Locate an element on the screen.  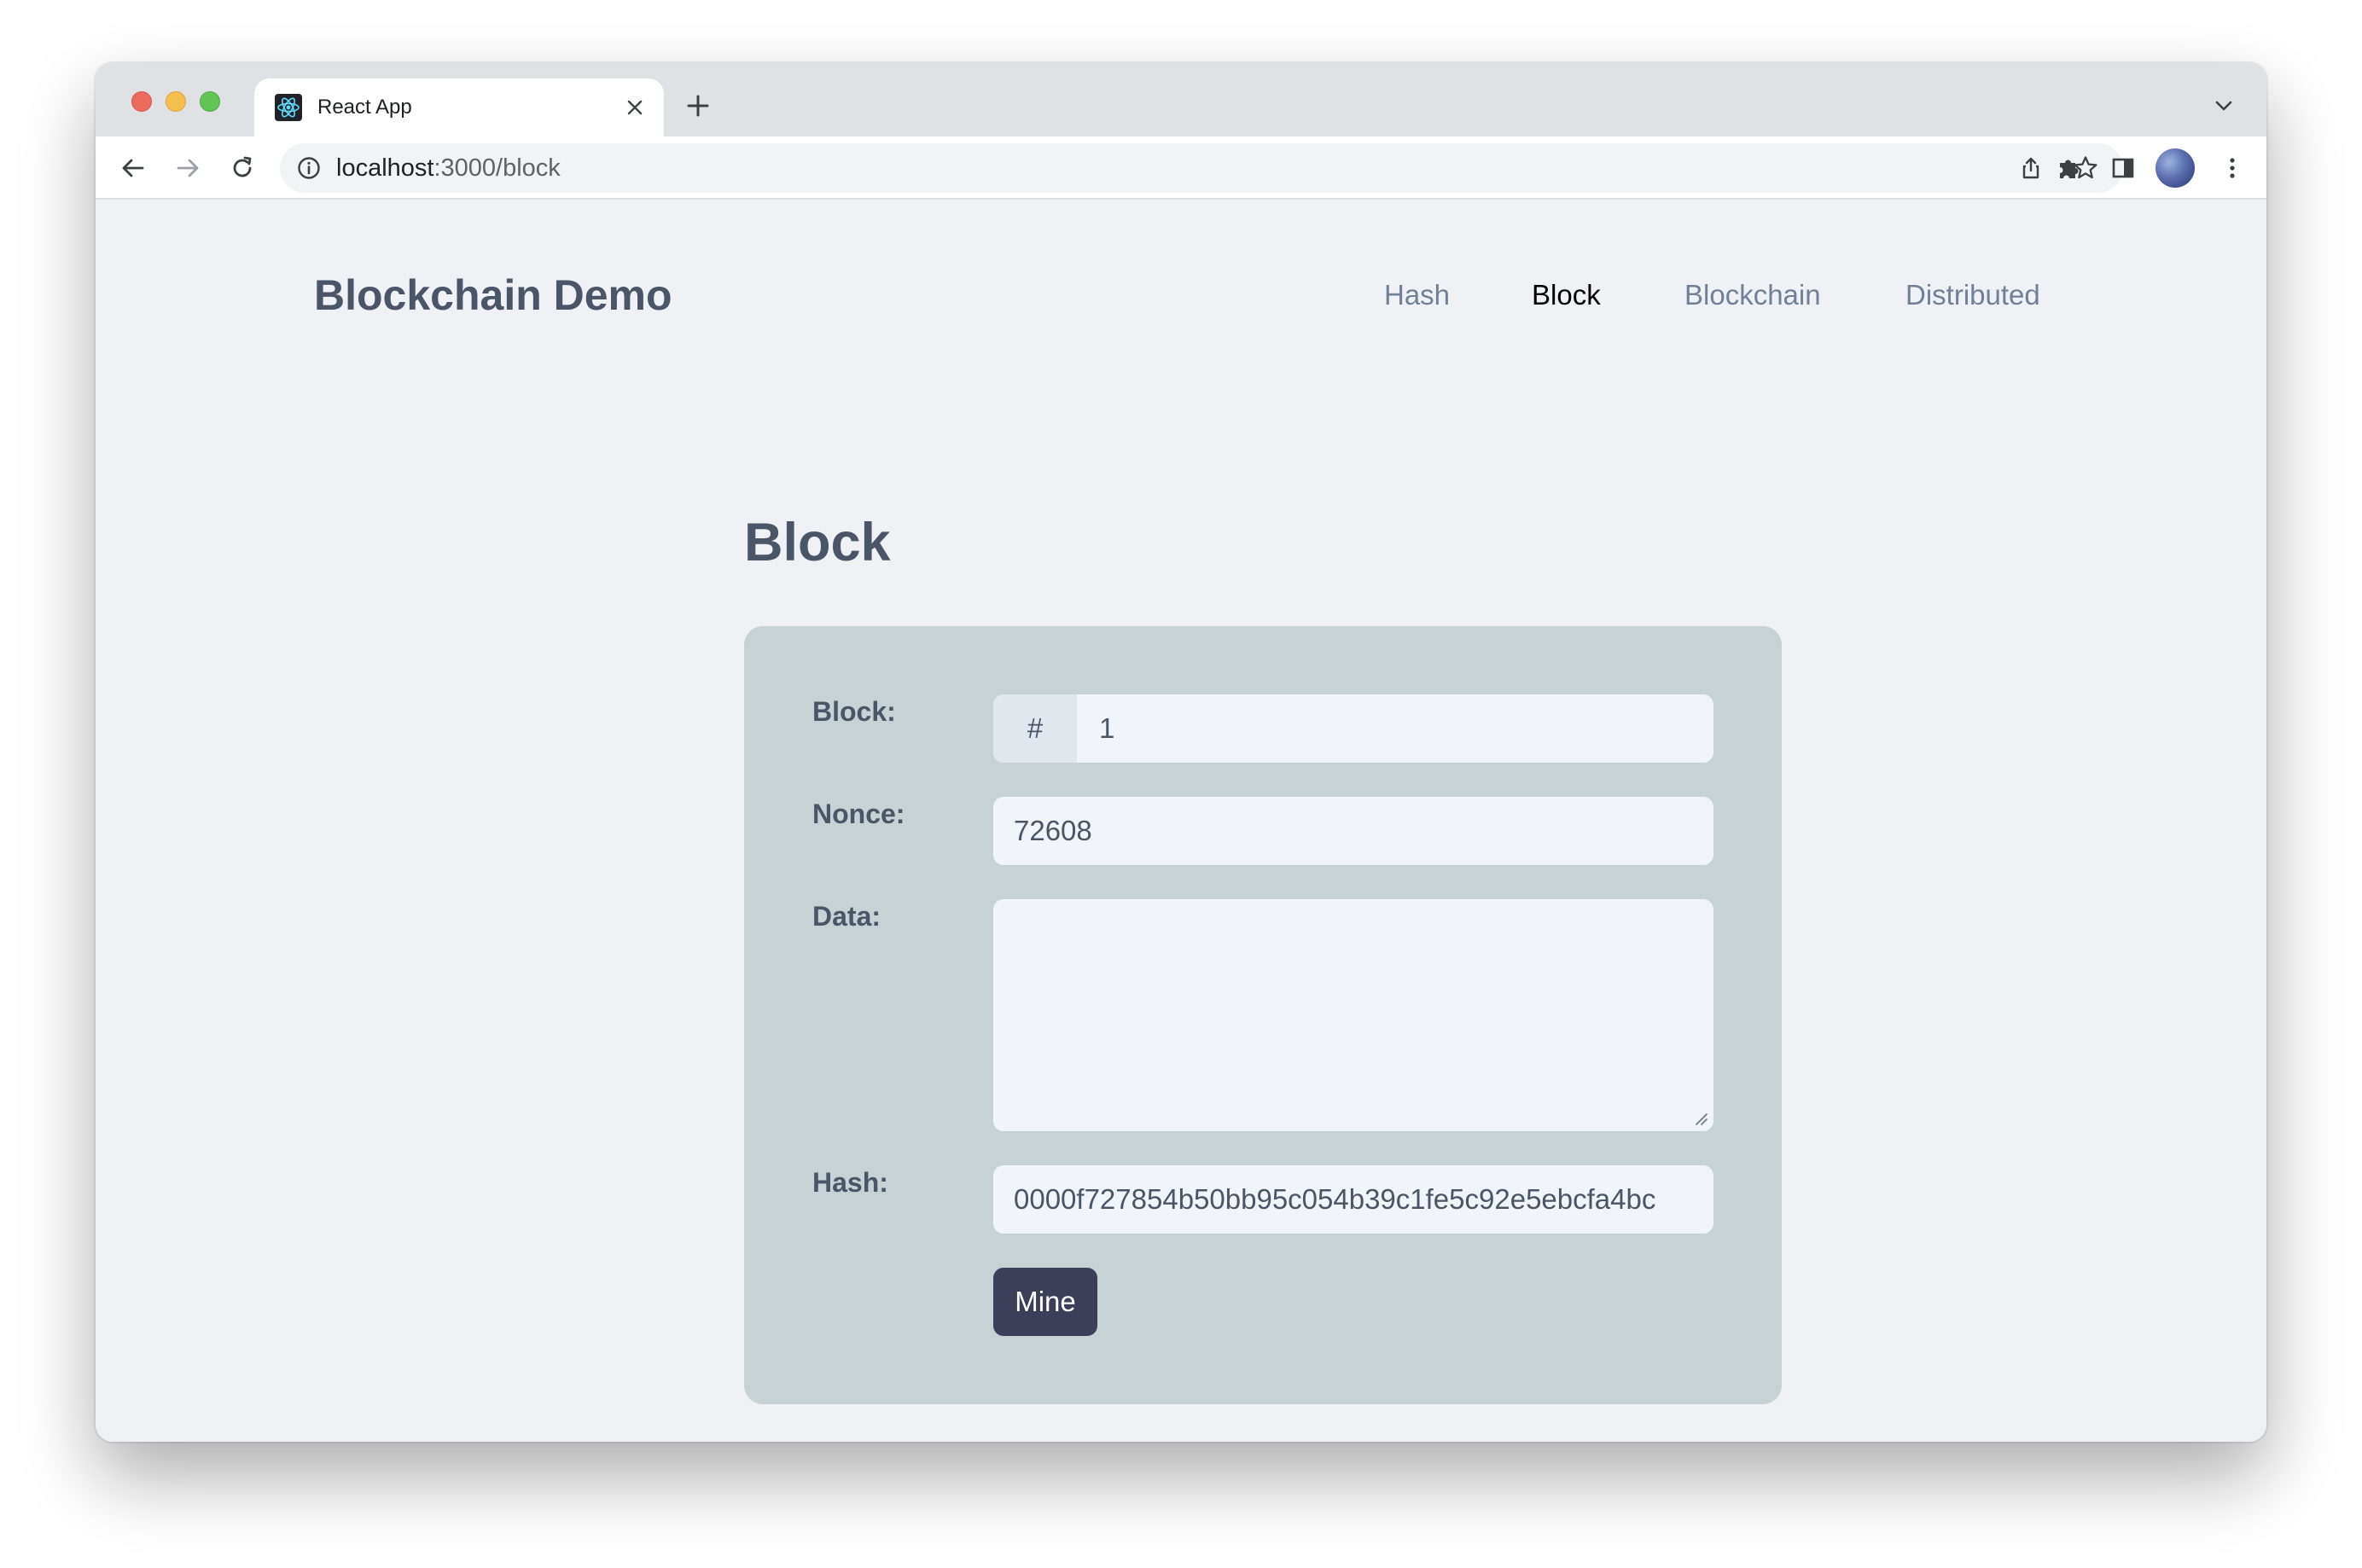
browser-toolbar: localhost:3000/block is located at coordinates (1181, 168).